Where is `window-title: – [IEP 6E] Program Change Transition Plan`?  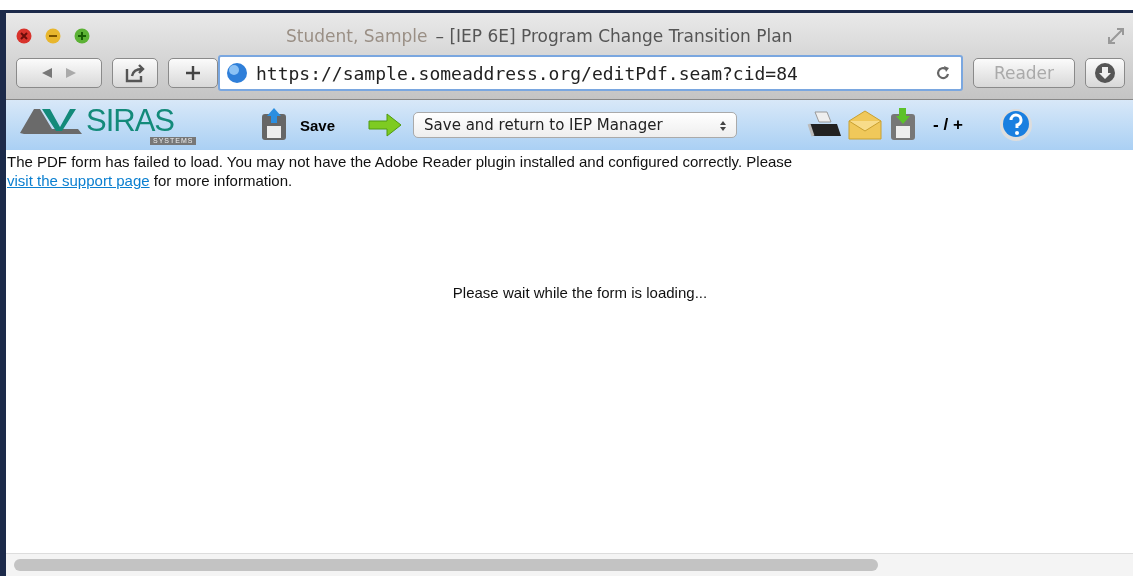
window-title: – [IEP 6E] Program Change Transition Plan is located at coordinates (614, 36).